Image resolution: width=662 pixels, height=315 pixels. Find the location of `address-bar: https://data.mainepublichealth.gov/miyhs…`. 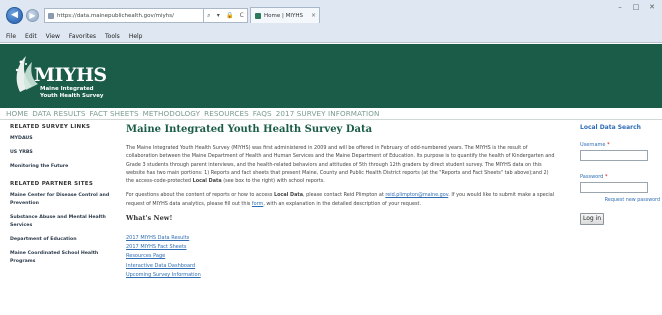

address-bar: https://data.mainepublichealth.gov/miyhs… is located at coordinates (124, 15).